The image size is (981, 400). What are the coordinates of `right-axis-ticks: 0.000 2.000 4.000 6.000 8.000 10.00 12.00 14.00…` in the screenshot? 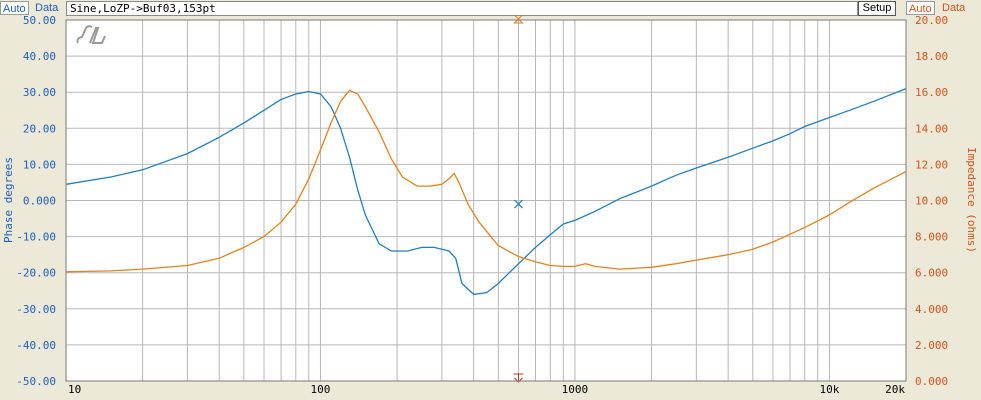 It's located at (931, 201).